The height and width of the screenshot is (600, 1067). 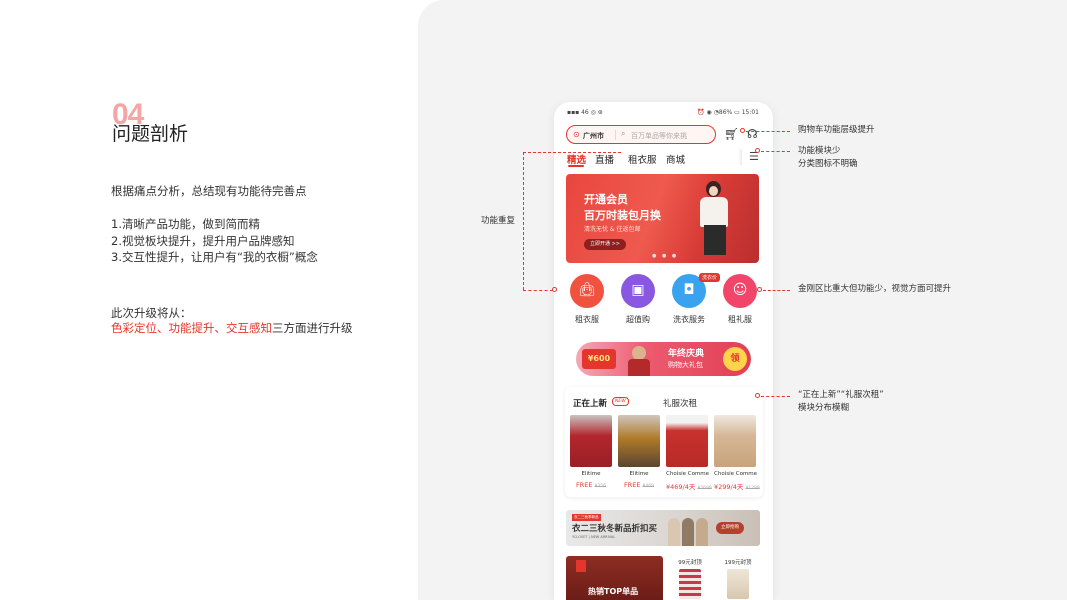 I want to click on annotation-line-cart, so click(x=768, y=131).